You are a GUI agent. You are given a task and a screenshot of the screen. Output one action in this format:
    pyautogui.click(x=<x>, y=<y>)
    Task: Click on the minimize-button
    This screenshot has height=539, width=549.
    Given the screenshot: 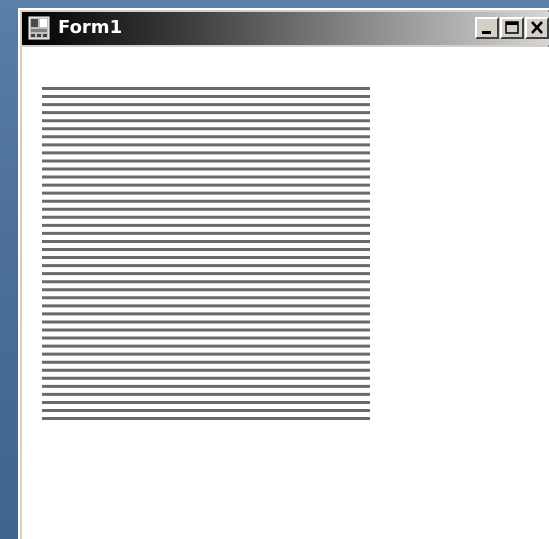 What is the action you would take?
    pyautogui.click(x=487, y=28)
    